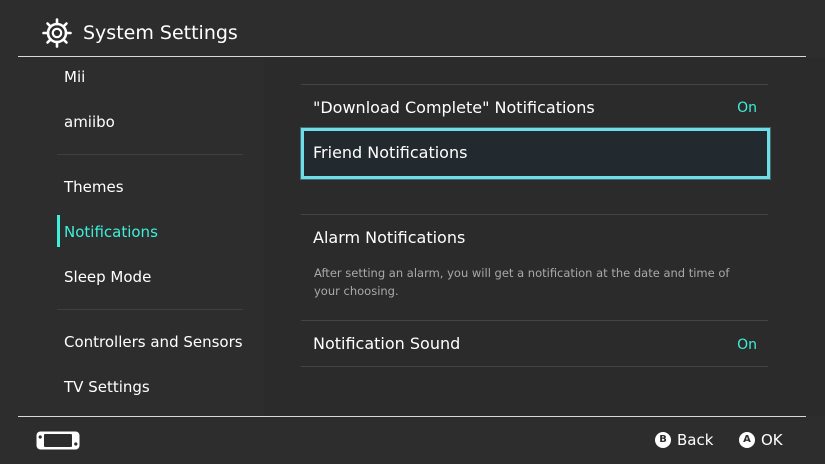 The width and height of the screenshot is (825, 464). Describe the element at coordinates (412, 440) in the screenshot. I see `footer: B Back A OK` at that location.